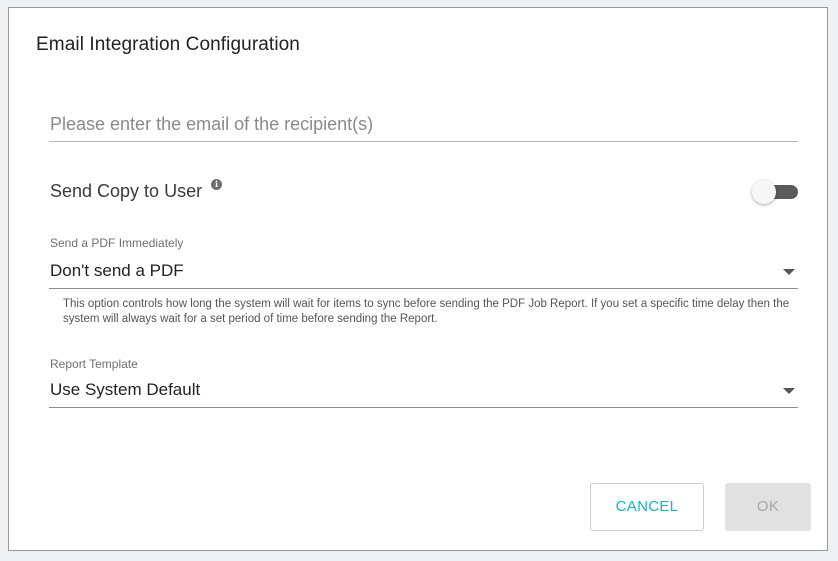  What do you see at coordinates (423, 273) in the screenshot?
I see `send-pdf-select: Don't send a PDF` at bounding box center [423, 273].